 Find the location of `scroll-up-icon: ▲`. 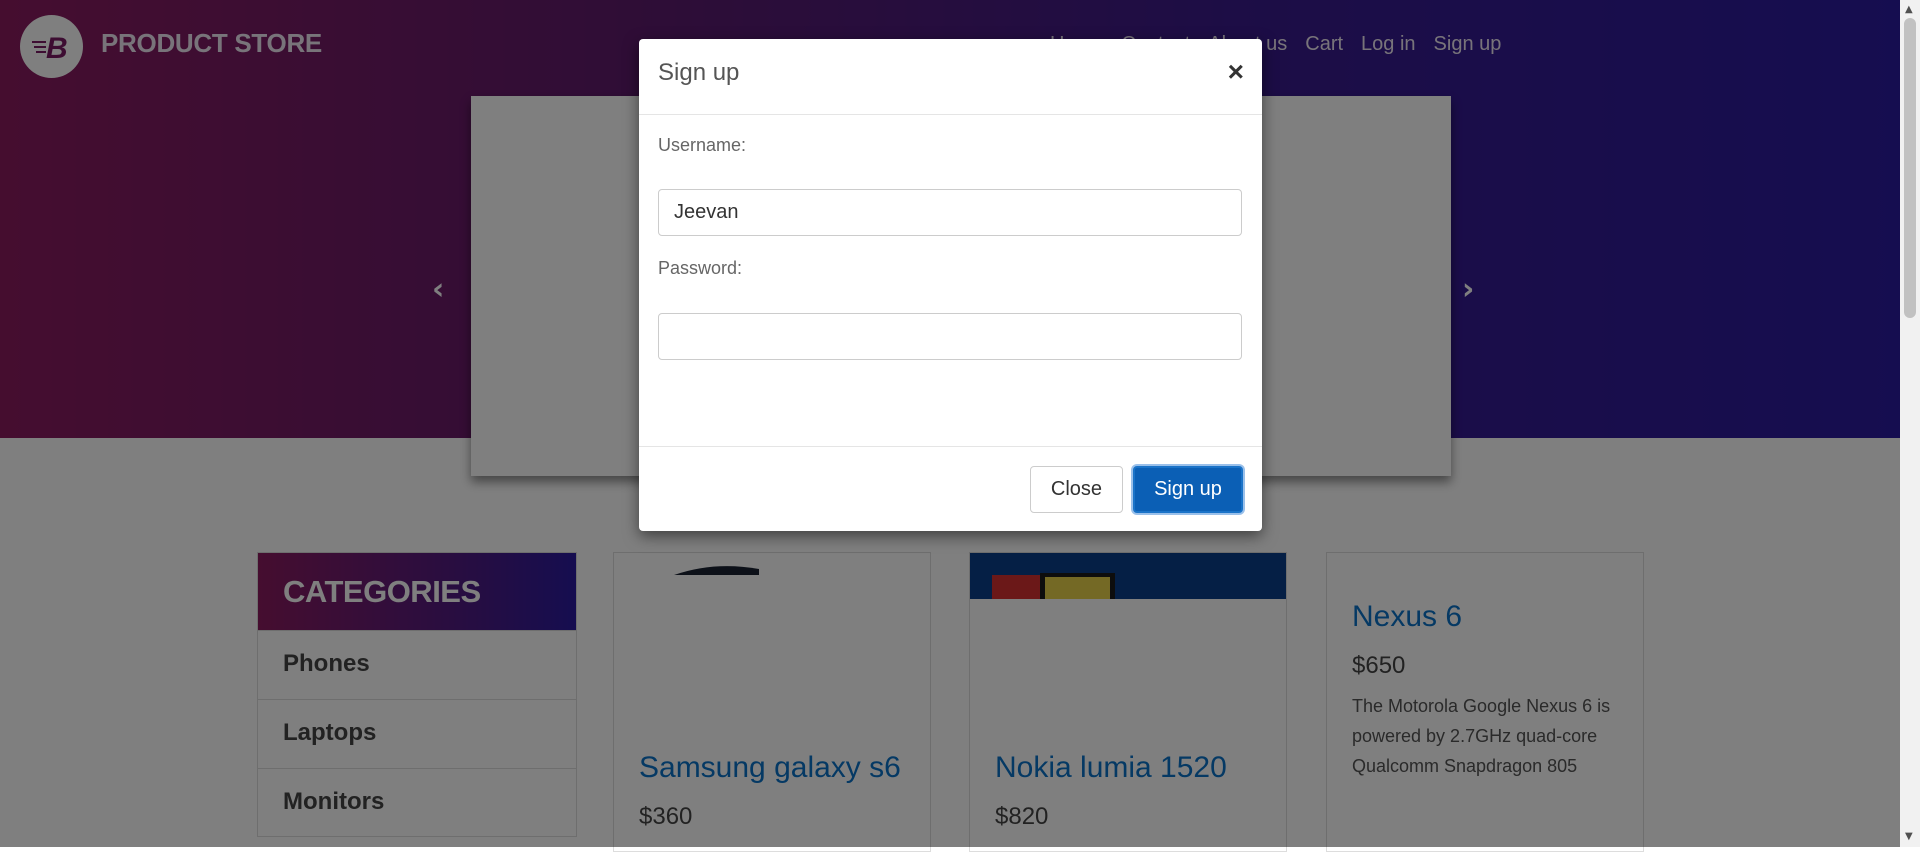

scroll-up-icon: ▲ is located at coordinates (1909, 9).